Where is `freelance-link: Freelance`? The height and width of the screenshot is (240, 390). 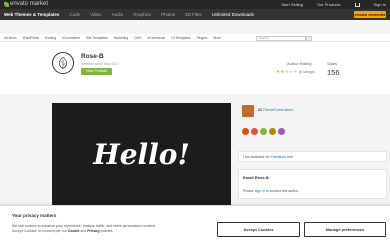
freelance-link: Freelance is located at coordinates (279, 157).